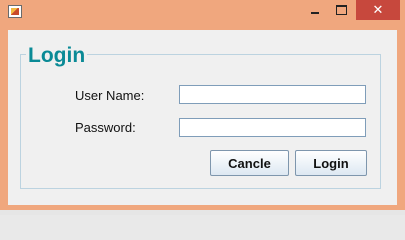 The width and height of the screenshot is (405, 240). Describe the element at coordinates (57, 56) in the screenshot. I see `login-heading: Login` at that location.